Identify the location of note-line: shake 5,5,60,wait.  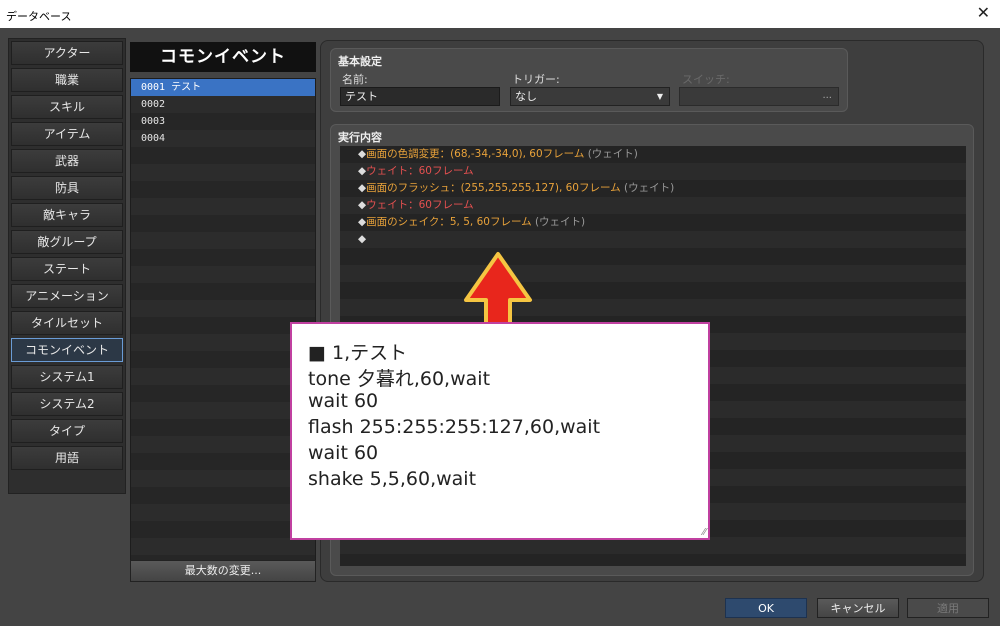
(392, 479).